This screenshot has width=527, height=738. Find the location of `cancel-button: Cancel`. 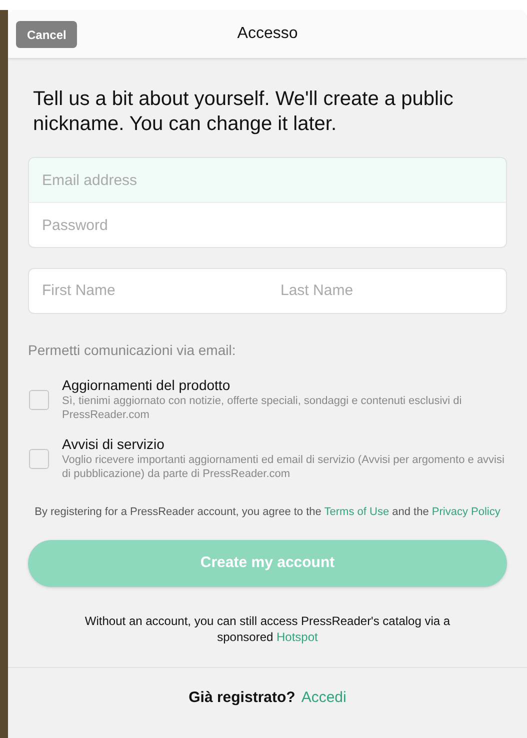

cancel-button: Cancel is located at coordinates (47, 34).